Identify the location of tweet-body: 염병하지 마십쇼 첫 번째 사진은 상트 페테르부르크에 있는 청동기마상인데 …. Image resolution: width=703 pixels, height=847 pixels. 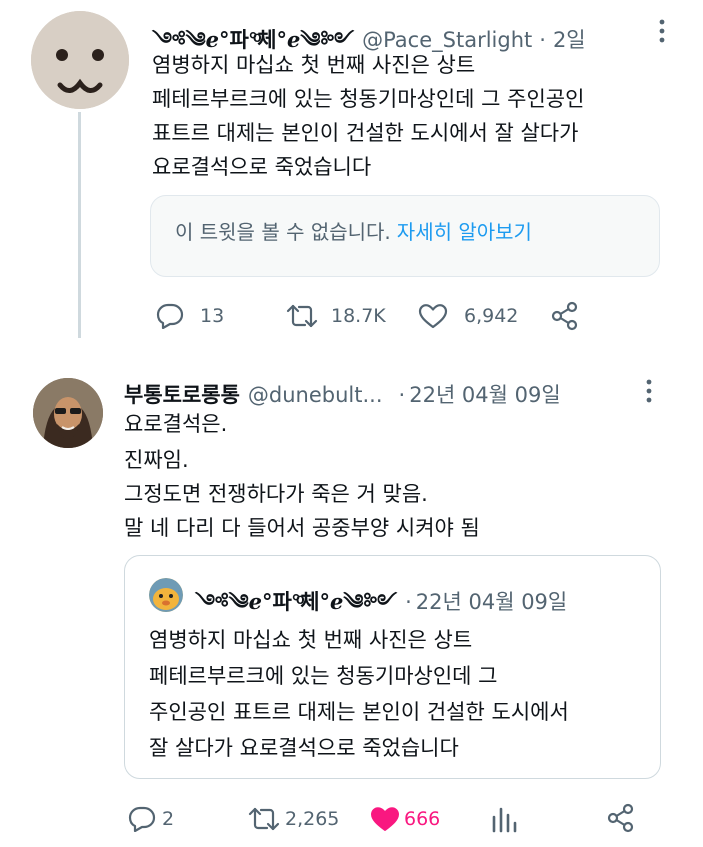
(368, 116).